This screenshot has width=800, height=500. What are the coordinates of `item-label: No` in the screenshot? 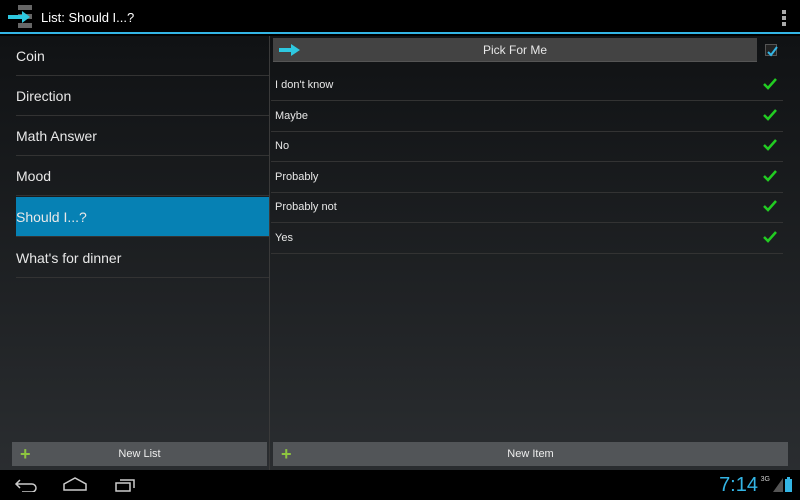 It's located at (282, 146).